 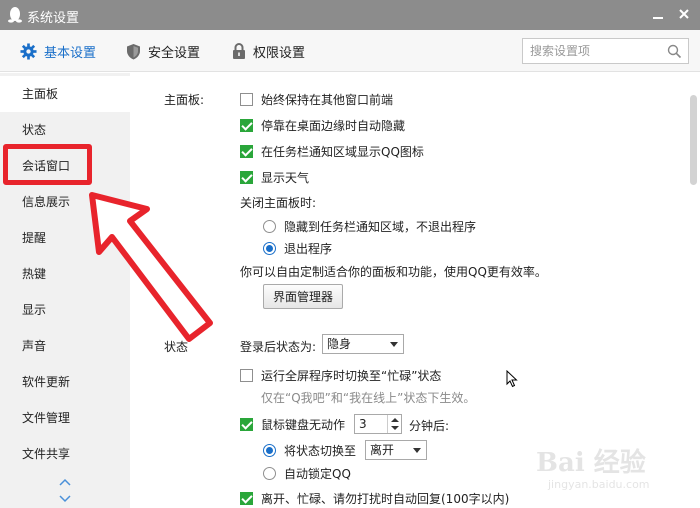 What do you see at coordinates (176, 347) in the screenshot?
I see `status-section-label: 状态` at bounding box center [176, 347].